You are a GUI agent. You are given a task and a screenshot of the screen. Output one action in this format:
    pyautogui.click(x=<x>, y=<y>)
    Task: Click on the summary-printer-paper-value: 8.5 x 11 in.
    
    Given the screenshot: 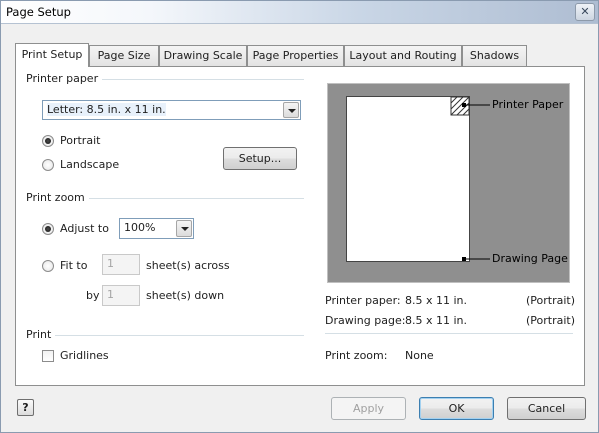 What is the action you would take?
    pyautogui.click(x=436, y=300)
    